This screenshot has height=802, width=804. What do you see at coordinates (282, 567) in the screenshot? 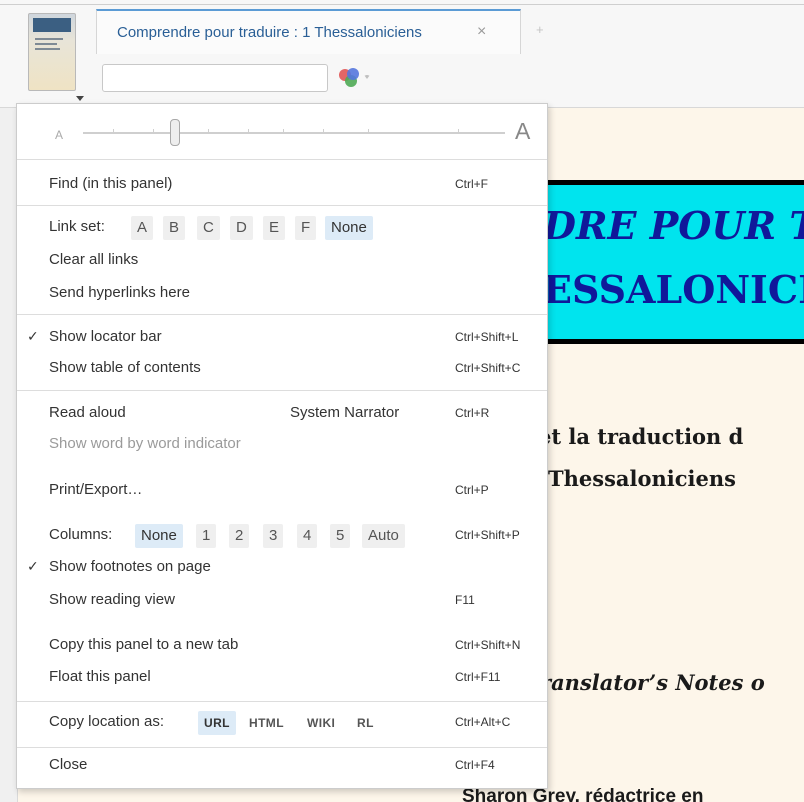
I see `menu-item-footnotes: ✓ Show footnotes on page` at bounding box center [282, 567].